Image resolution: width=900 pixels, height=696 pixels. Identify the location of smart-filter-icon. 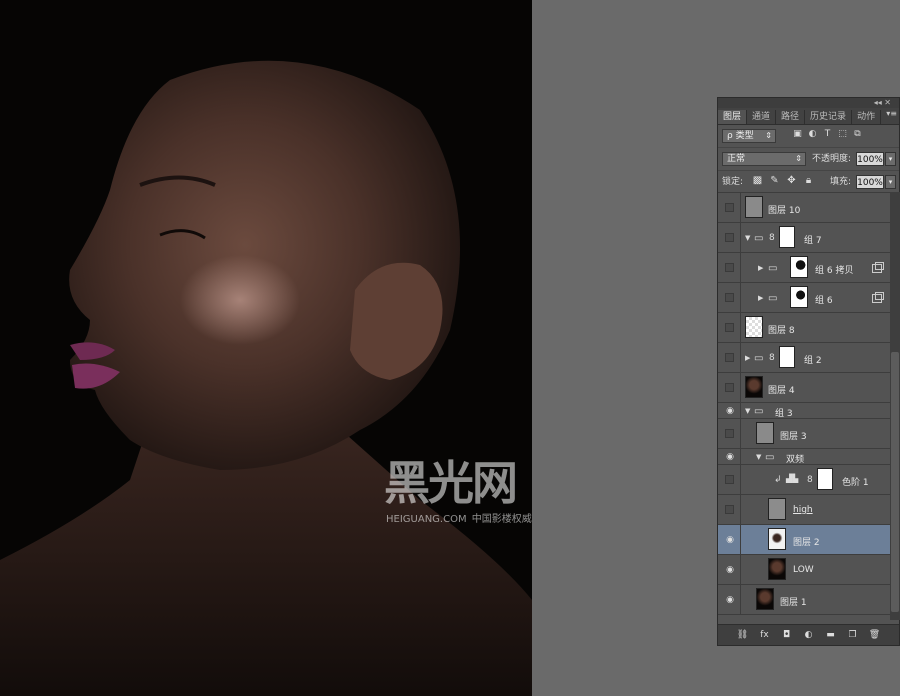
(878, 297).